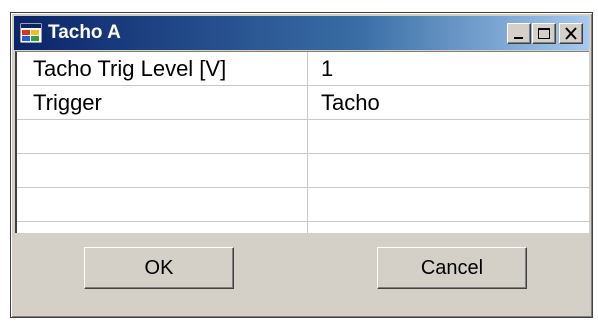 The image size is (598, 324). What do you see at coordinates (519, 33) in the screenshot?
I see `minimize-button` at bounding box center [519, 33].